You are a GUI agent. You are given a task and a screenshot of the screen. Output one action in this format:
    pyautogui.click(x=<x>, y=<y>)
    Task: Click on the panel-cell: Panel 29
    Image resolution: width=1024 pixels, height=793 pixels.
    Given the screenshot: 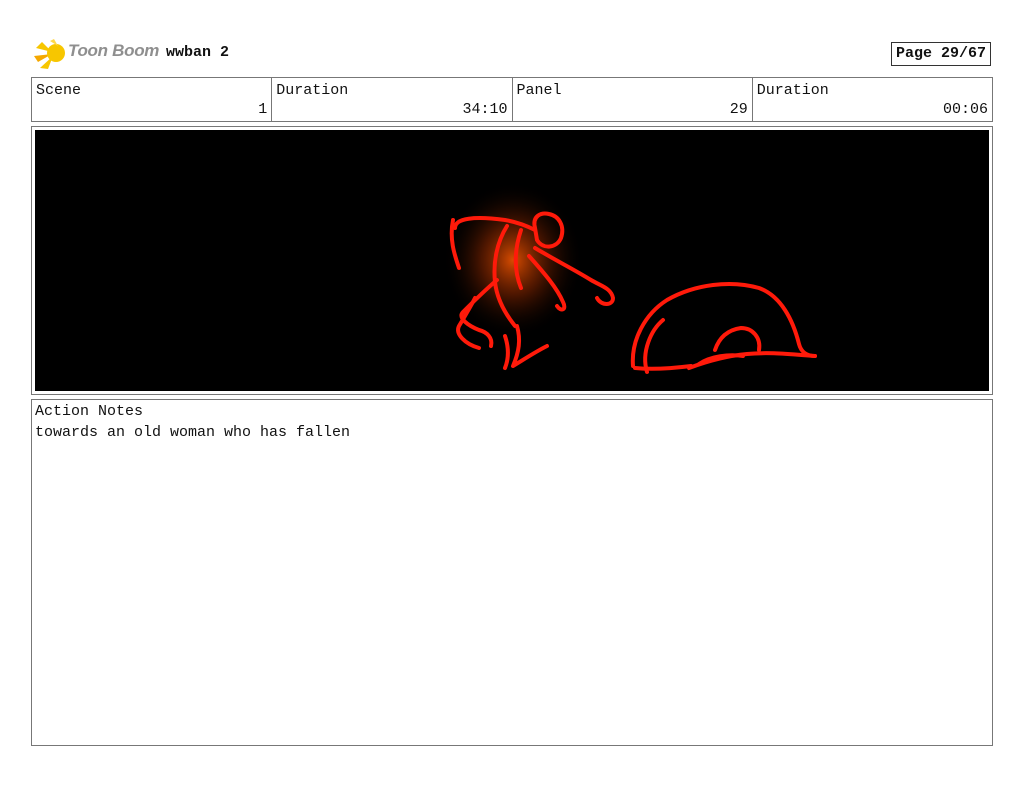 What is the action you would take?
    pyautogui.click(x=633, y=99)
    